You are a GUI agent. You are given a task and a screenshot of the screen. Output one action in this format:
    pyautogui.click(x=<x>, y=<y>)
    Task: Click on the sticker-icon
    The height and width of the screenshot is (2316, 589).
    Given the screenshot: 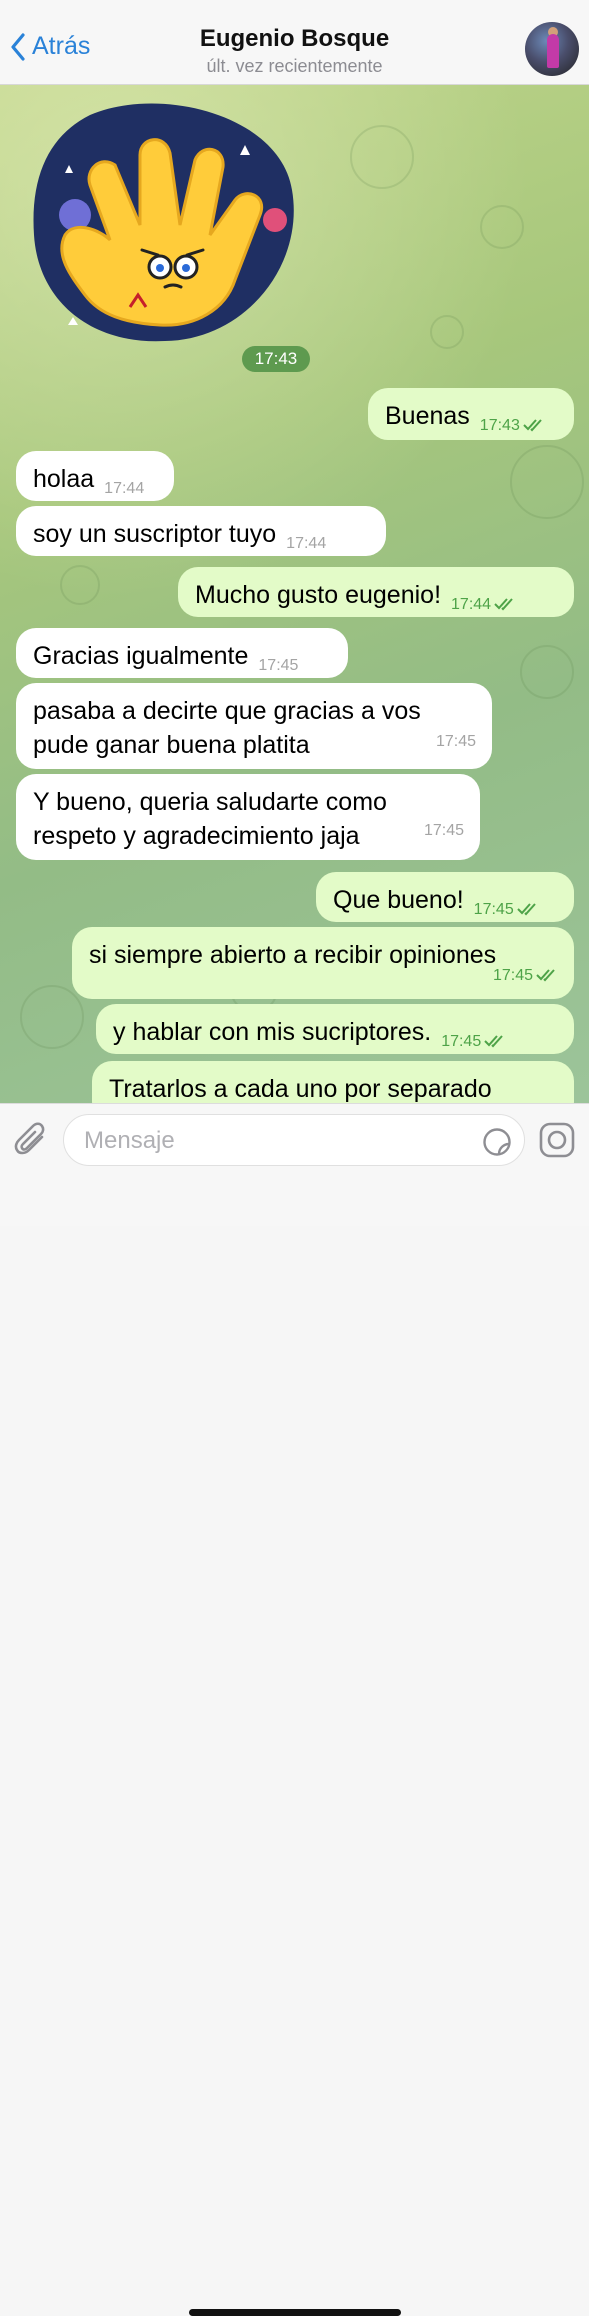 What is the action you would take?
    pyautogui.click(x=497, y=1142)
    